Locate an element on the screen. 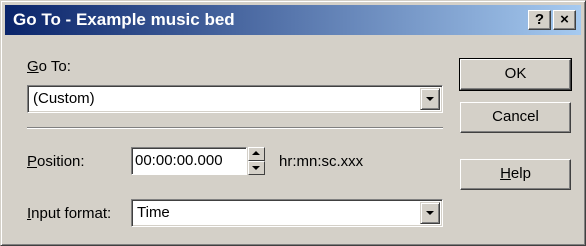  position-input: 00:00:00.000 is located at coordinates (189, 161).